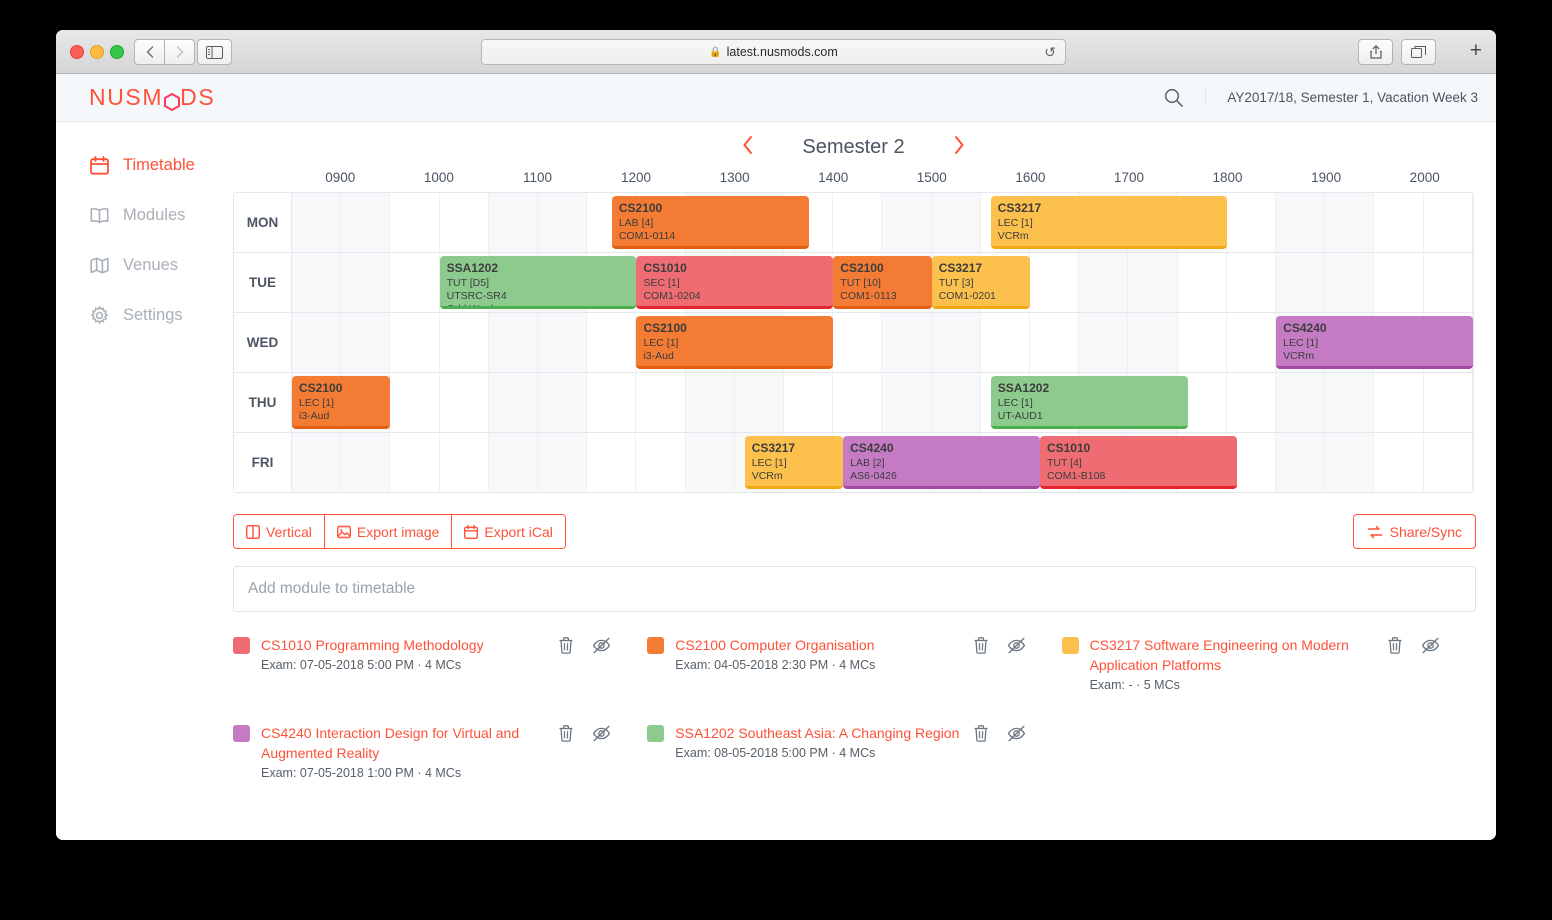 The height and width of the screenshot is (920, 1552). I want to click on timetable-lesson: CS2100 TUT [10] COM1-0113, so click(882, 282).